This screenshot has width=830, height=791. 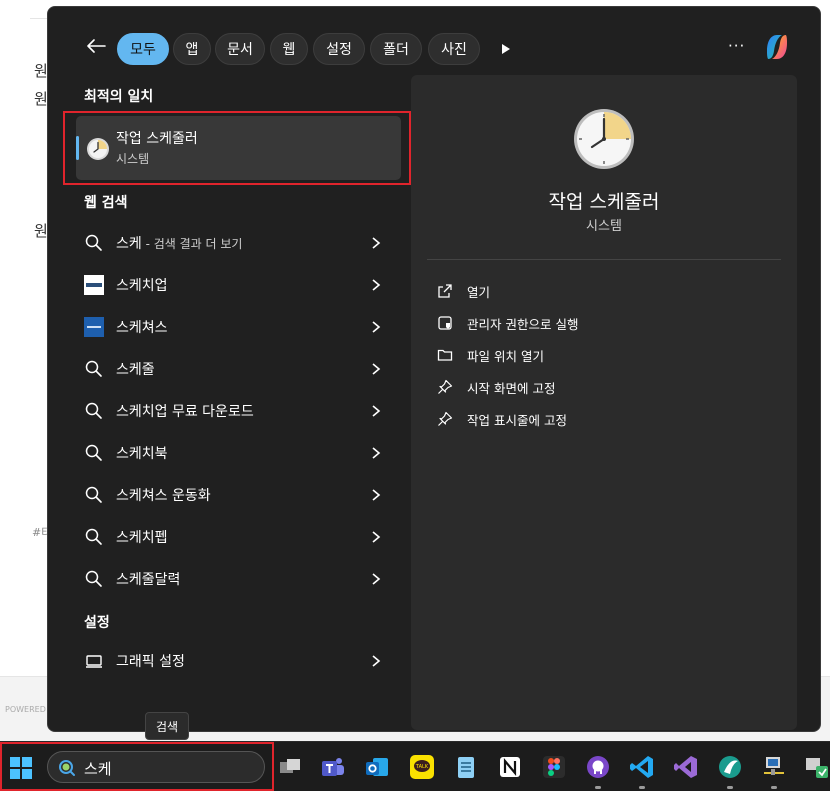 I want to click on action-label: 파일 위치 열기, so click(x=505, y=356).